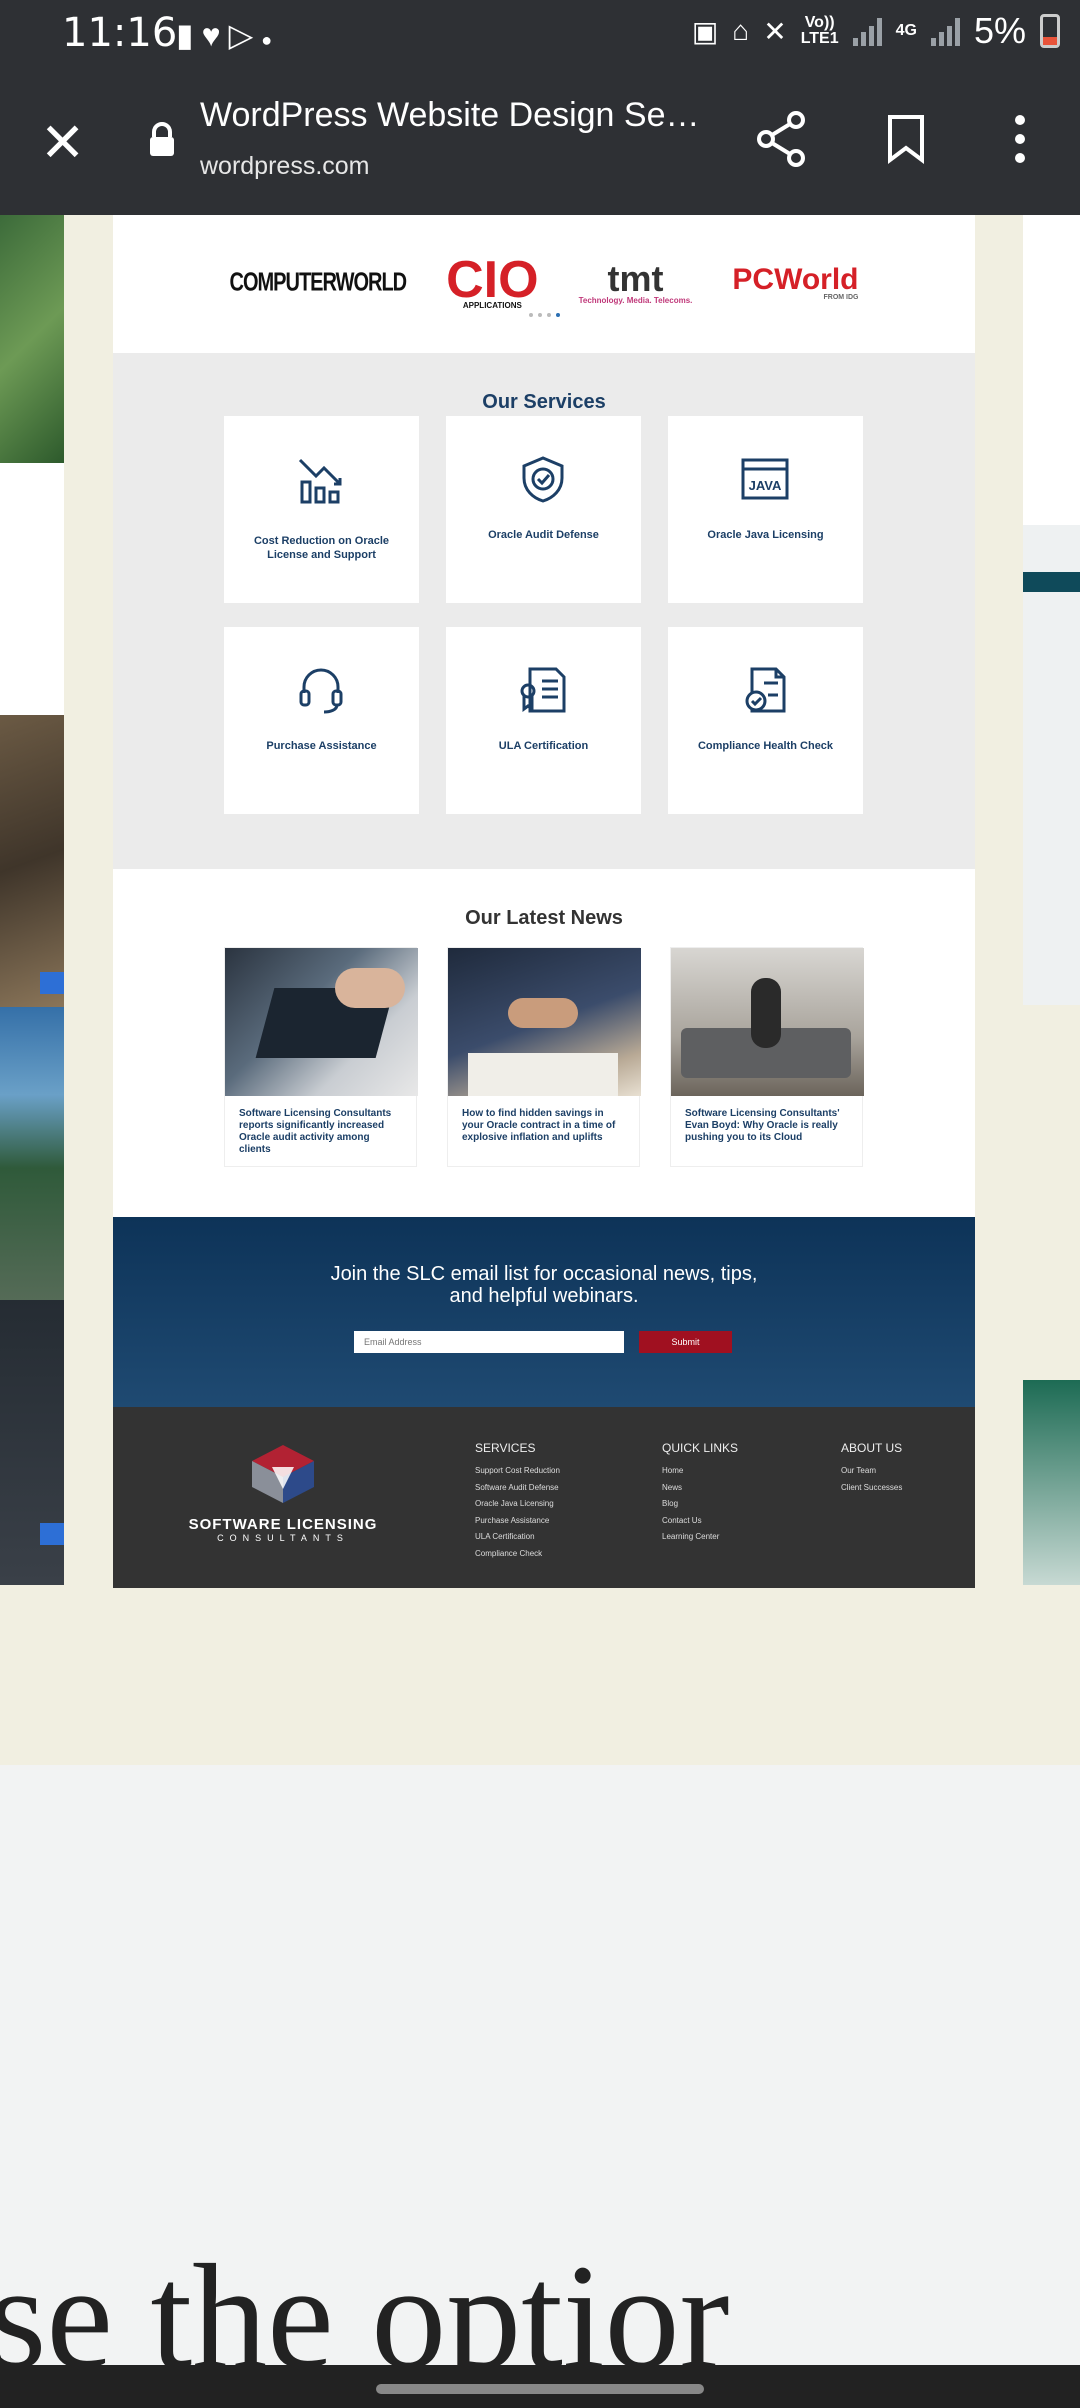  Describe the element at coordinates (517, 1554) in the screenshot. I see `footer-link: Compliance Check` at that location.